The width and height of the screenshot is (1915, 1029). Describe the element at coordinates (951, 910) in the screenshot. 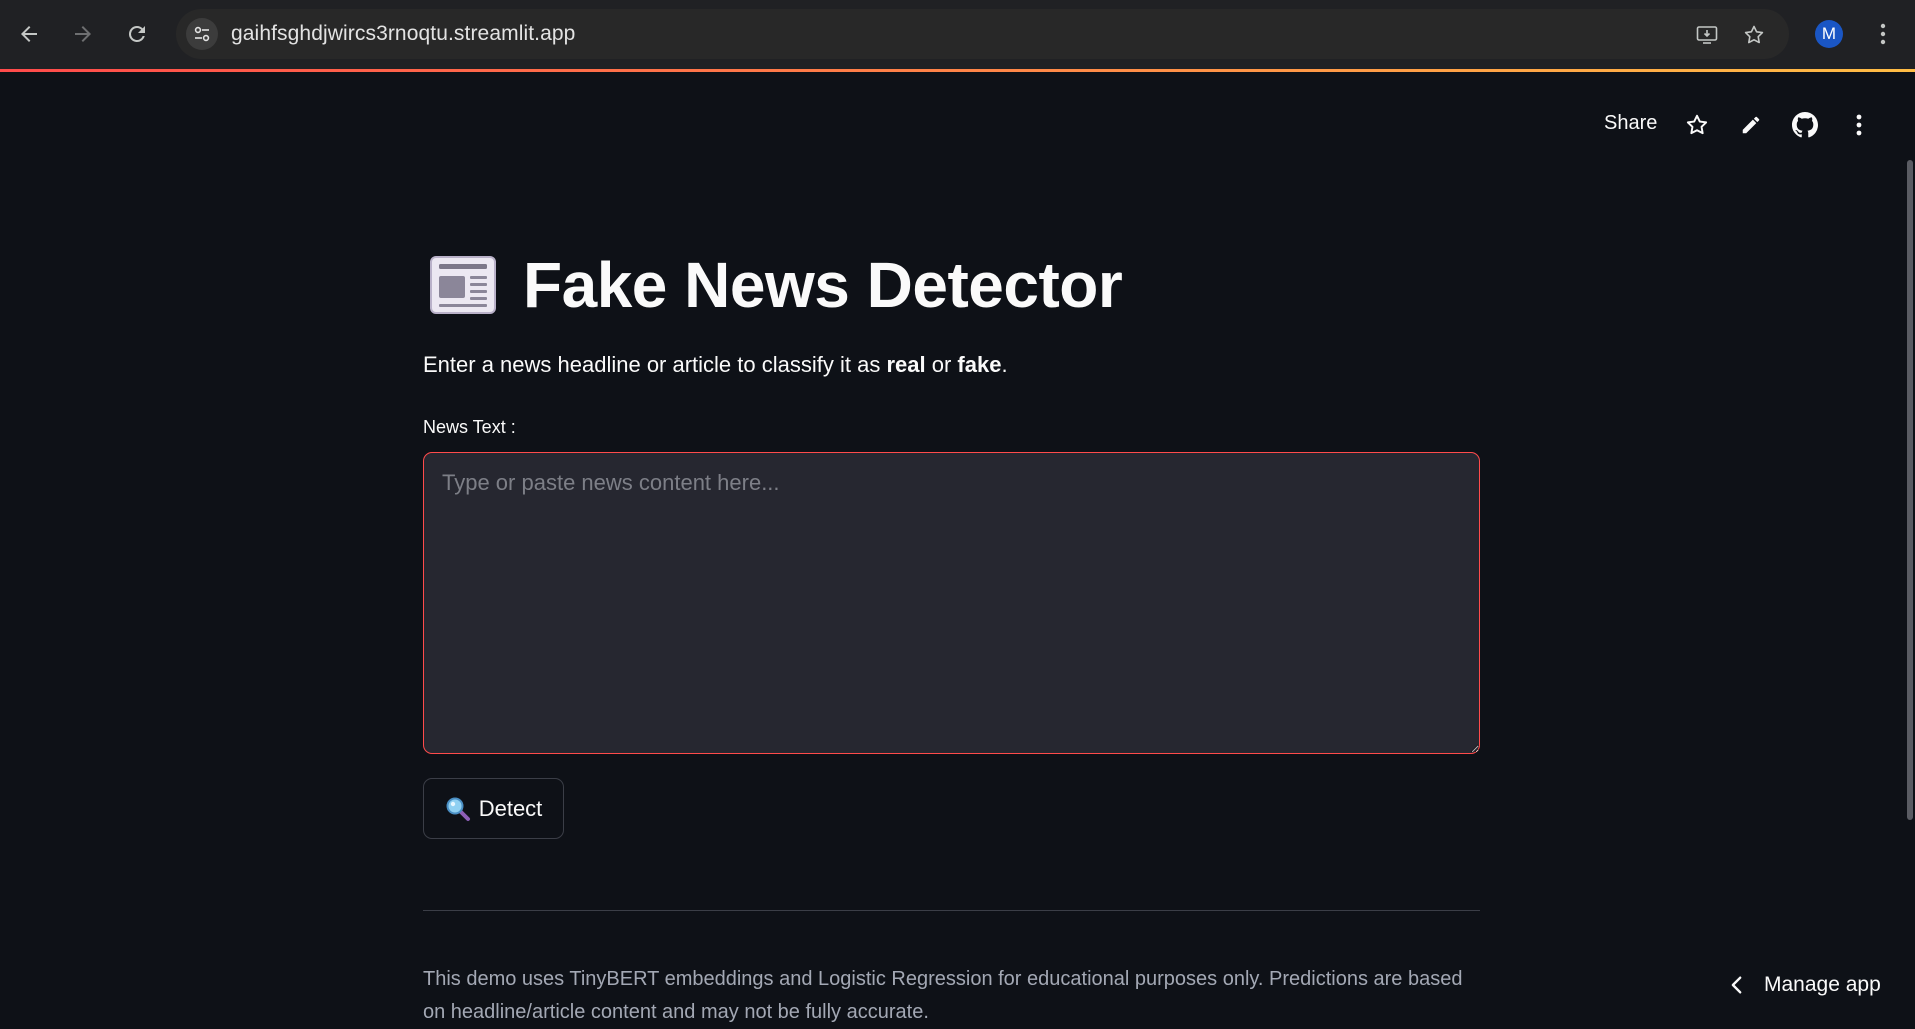

I see `divider` at that location.